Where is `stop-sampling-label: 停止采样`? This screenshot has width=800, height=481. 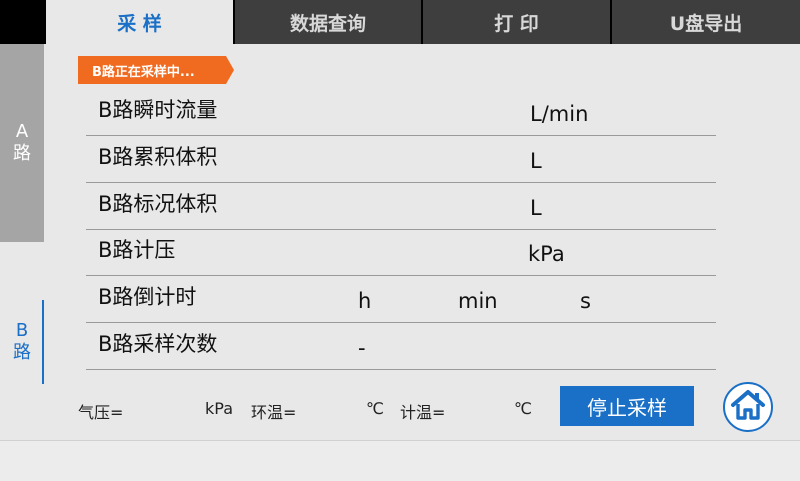
stop-sampling-label: 停止采样 is located at coordinates (627, 407).